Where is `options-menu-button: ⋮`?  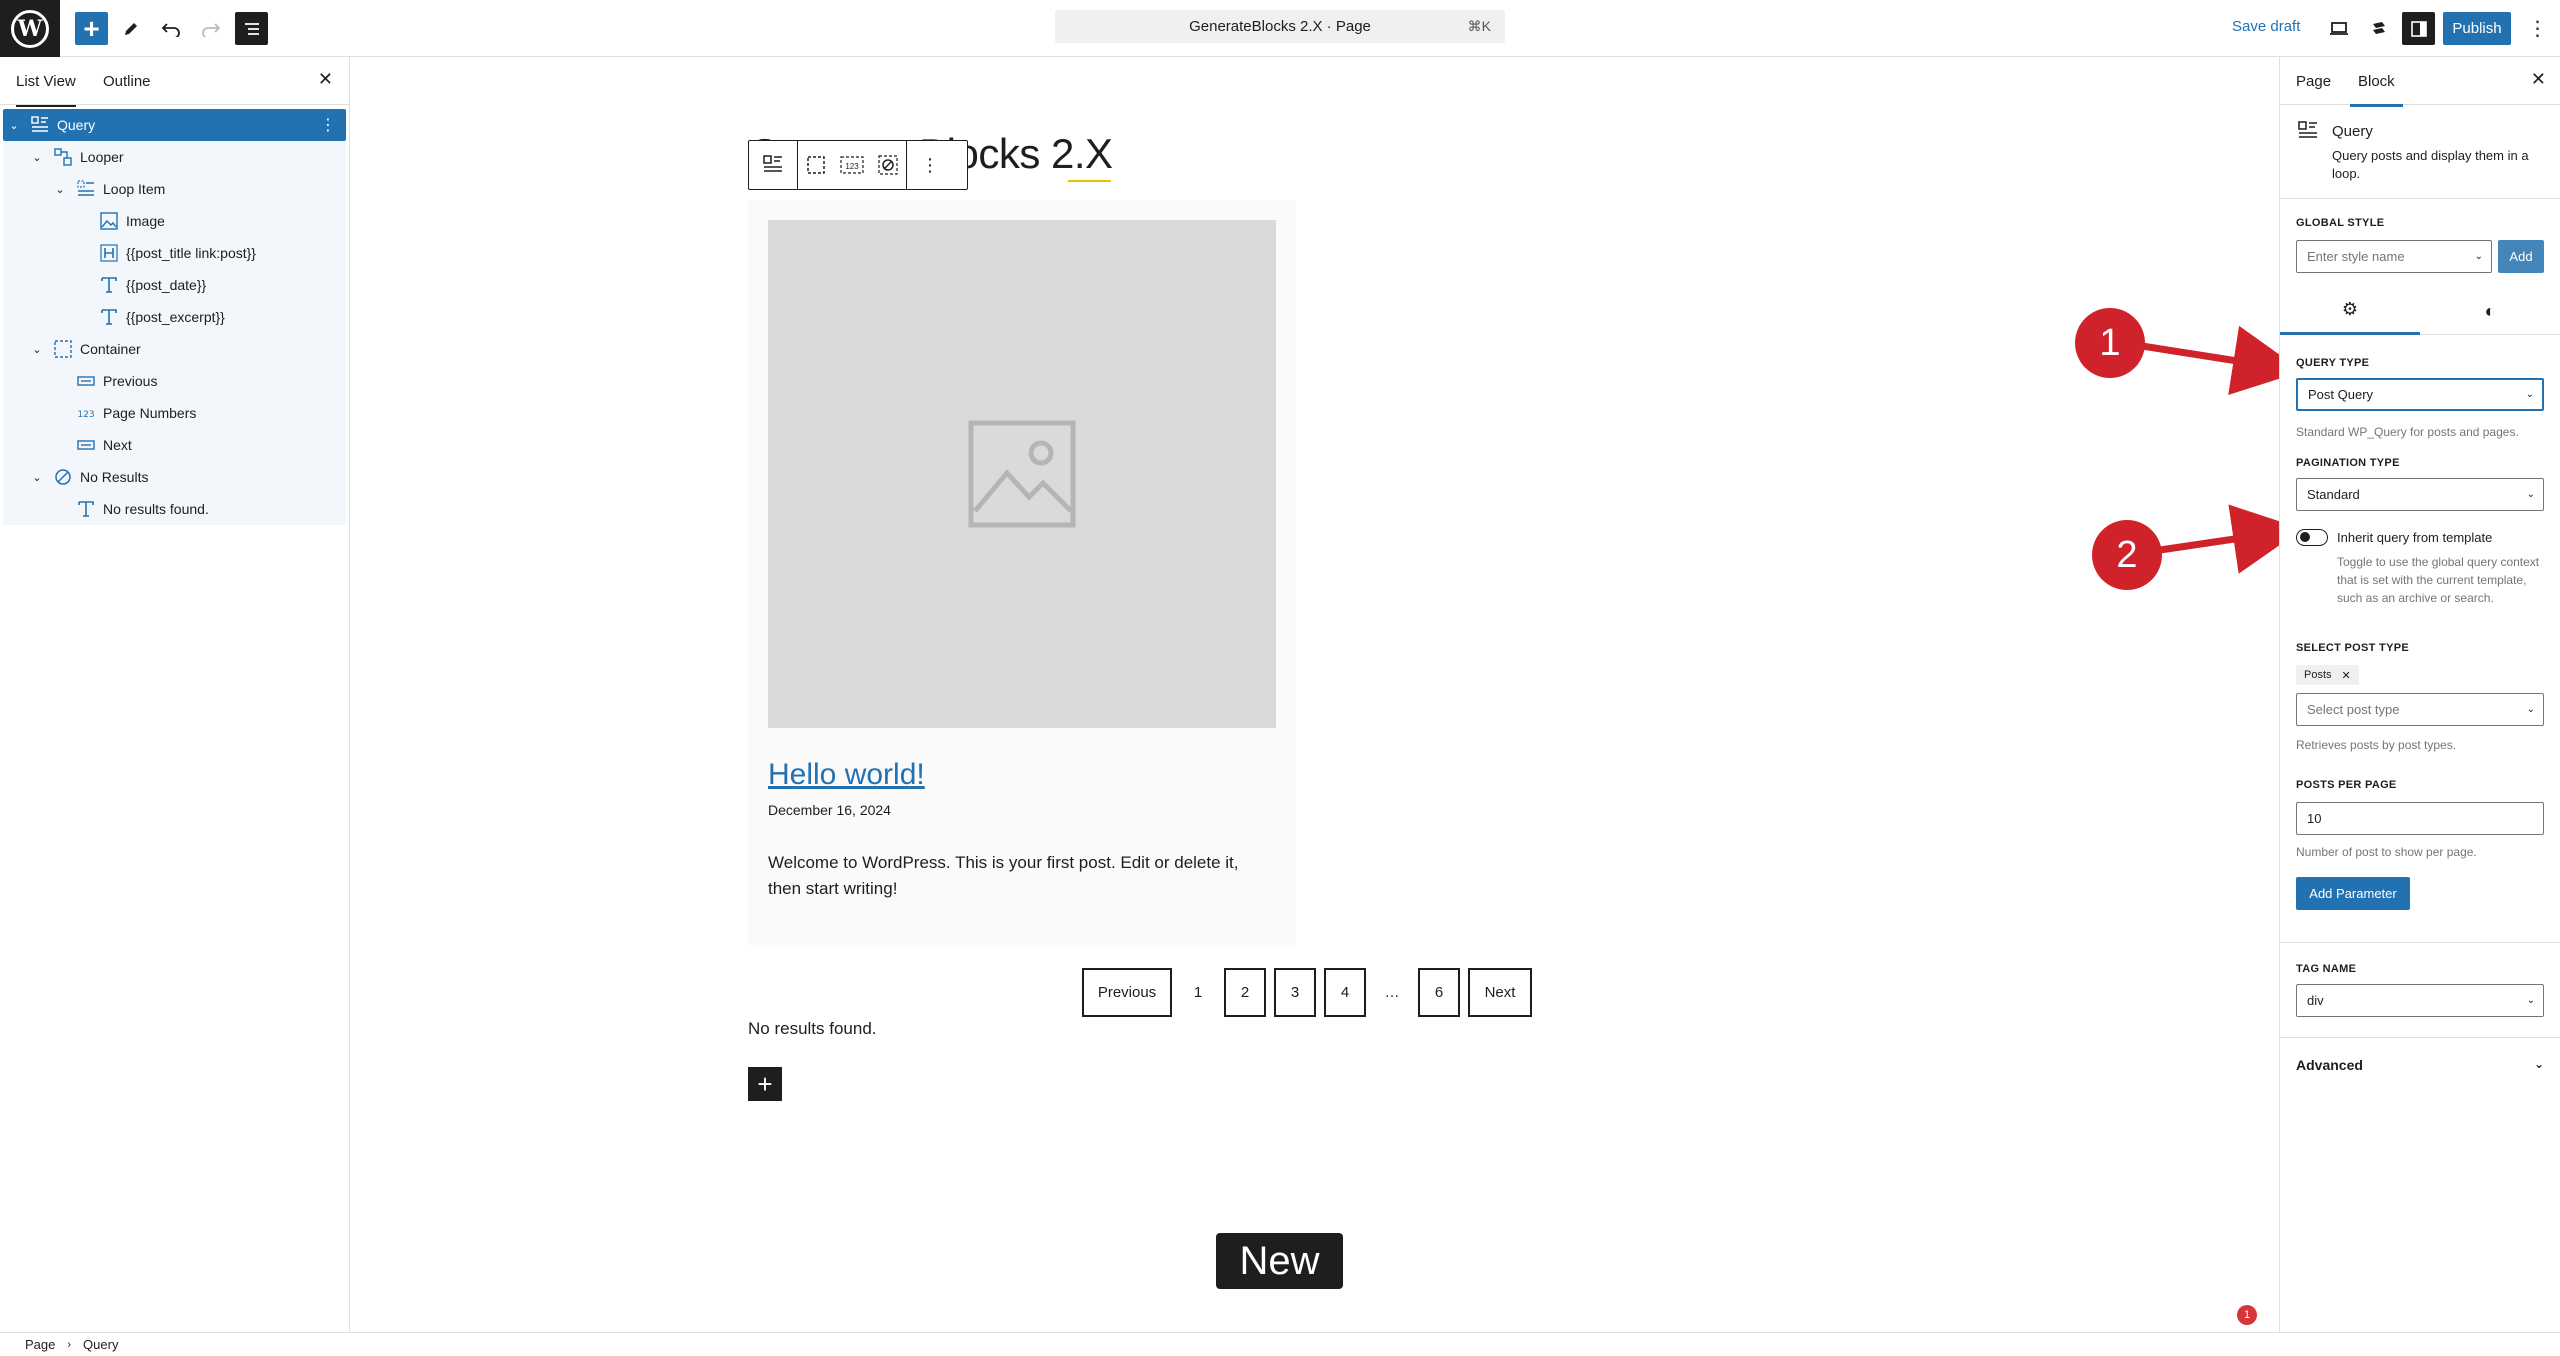 options-menu-button: ⋮ is located at coordinates (2537, 28).